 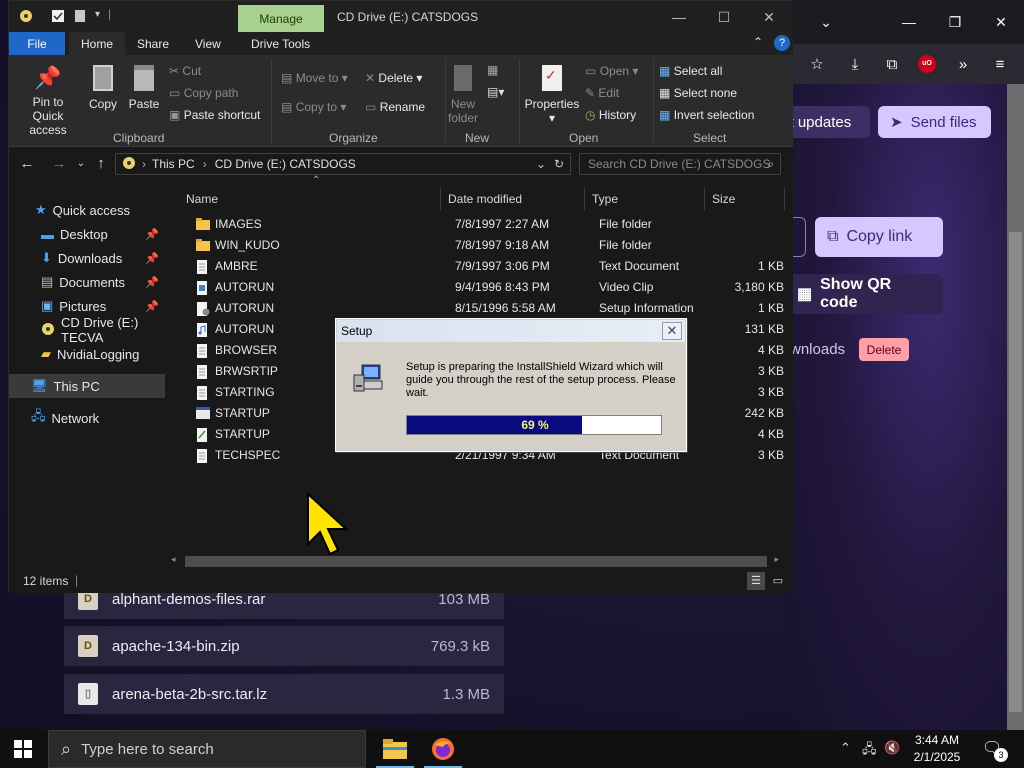 I want to click on rename-button: ▭ Rename, so click(x=395, y=107).